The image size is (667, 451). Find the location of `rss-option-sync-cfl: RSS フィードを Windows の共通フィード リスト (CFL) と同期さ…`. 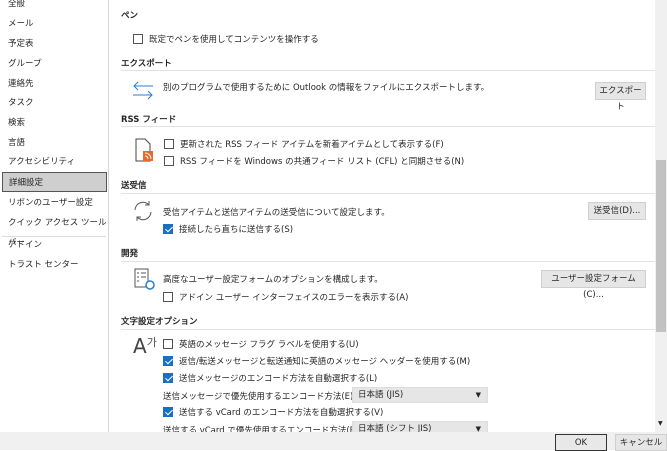

rss-option-sync-cfl: RSS フィードを Windows の共通フィード リスト (CFL) と同期さ… is located at coordinates (314, 161).